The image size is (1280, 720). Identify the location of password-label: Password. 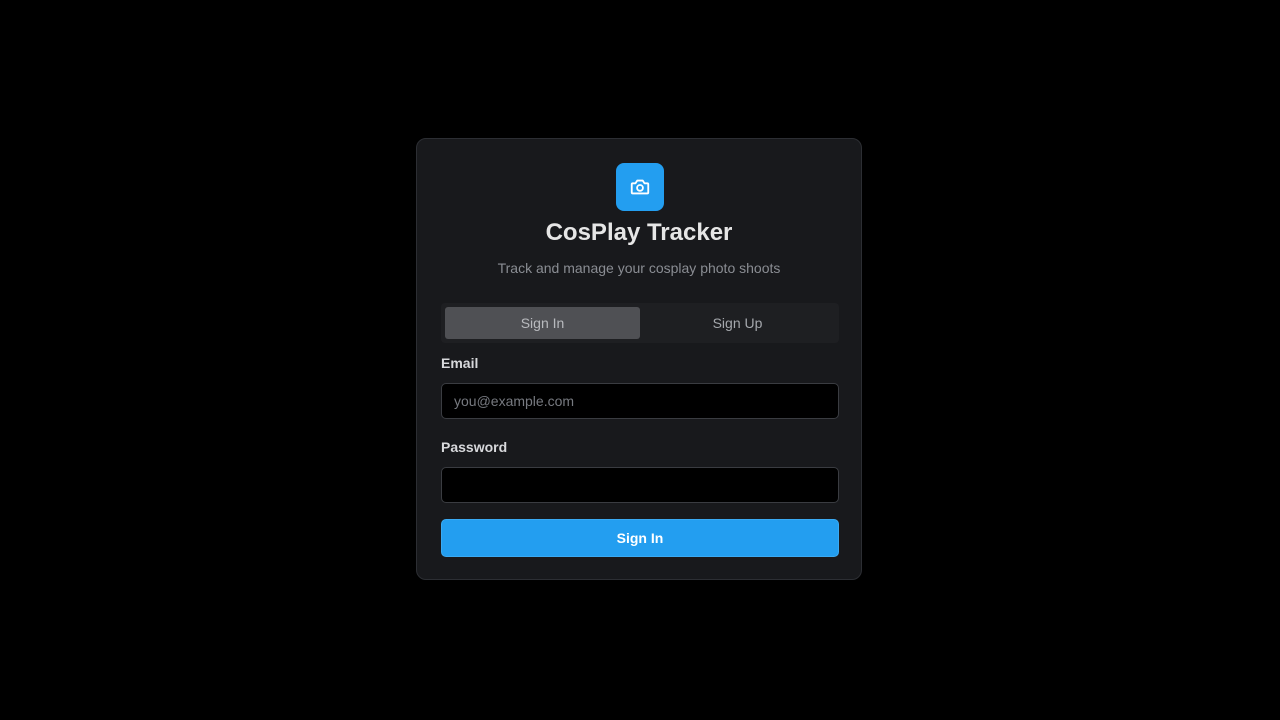
(474, 447).